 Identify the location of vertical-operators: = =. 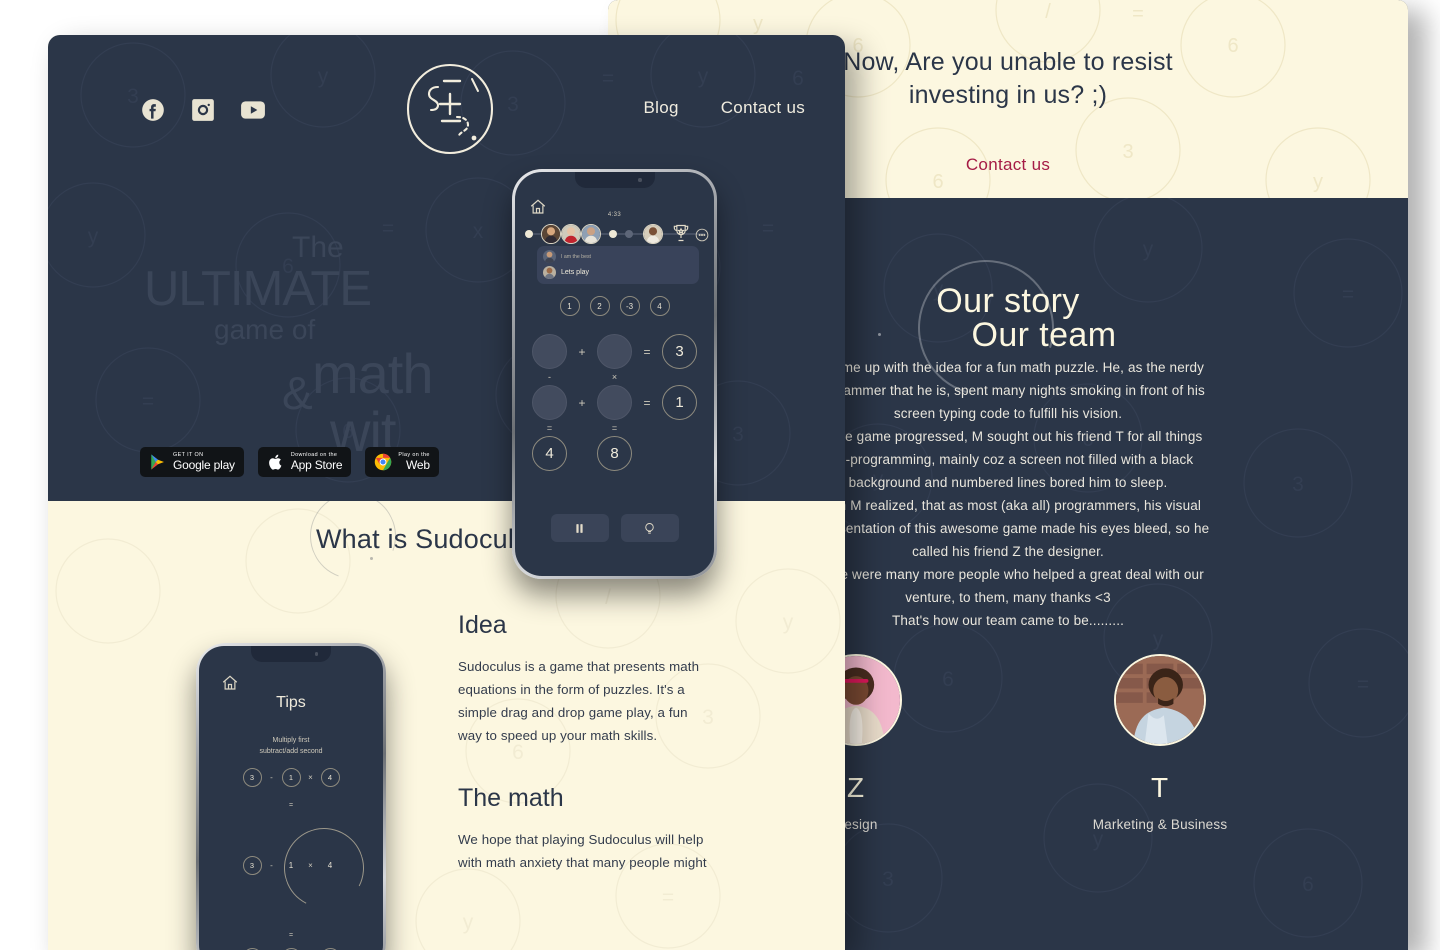
(614, 428).